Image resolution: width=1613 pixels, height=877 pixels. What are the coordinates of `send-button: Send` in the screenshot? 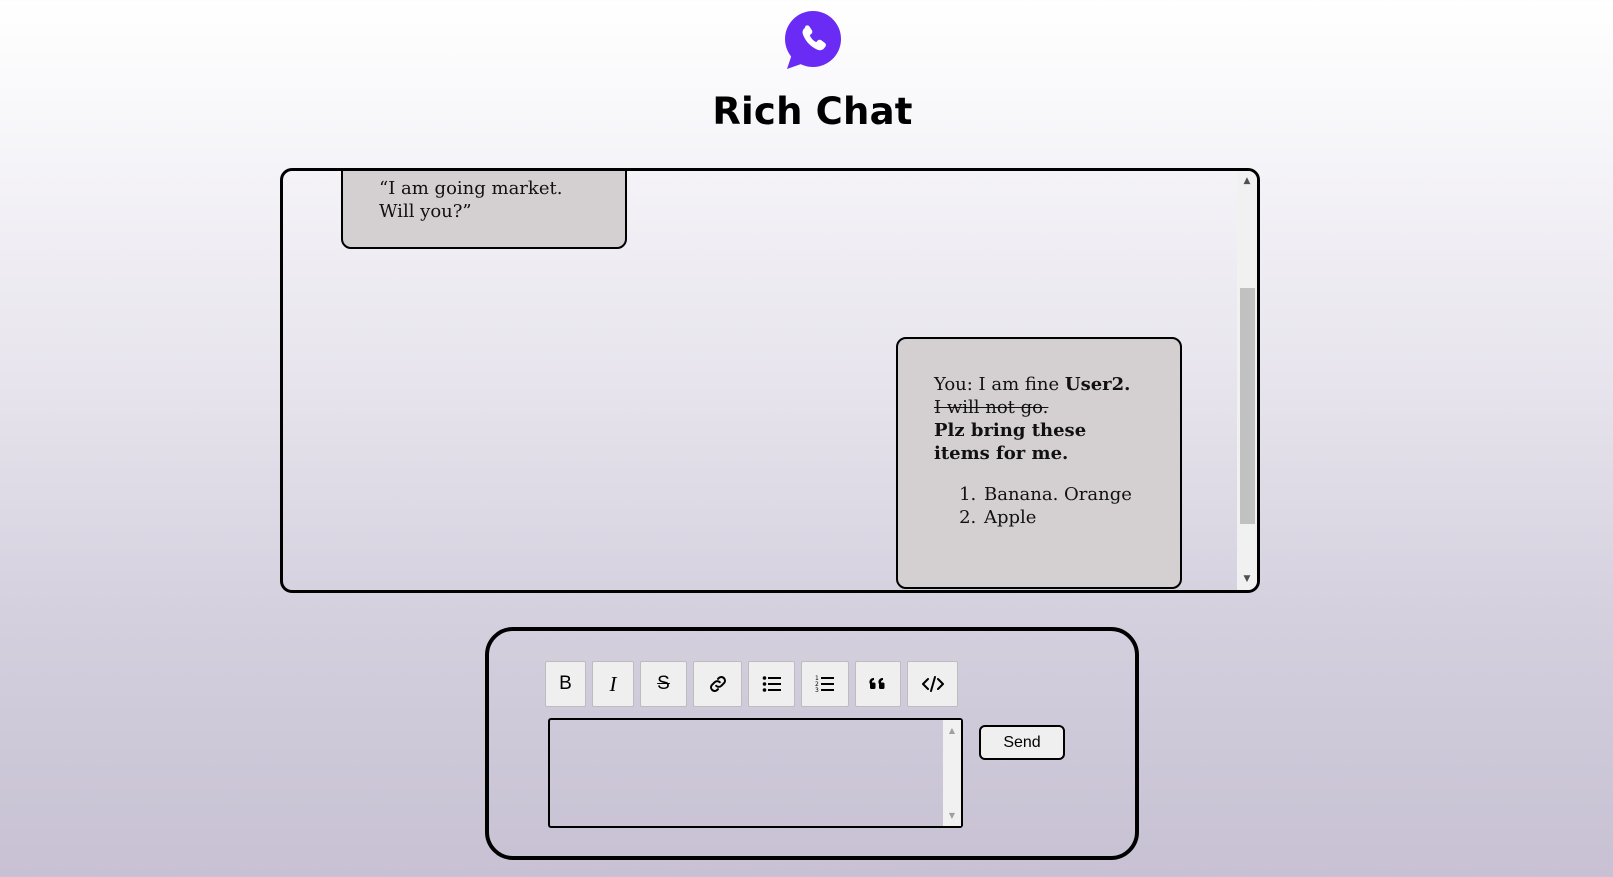 It's located at (1022, 742).